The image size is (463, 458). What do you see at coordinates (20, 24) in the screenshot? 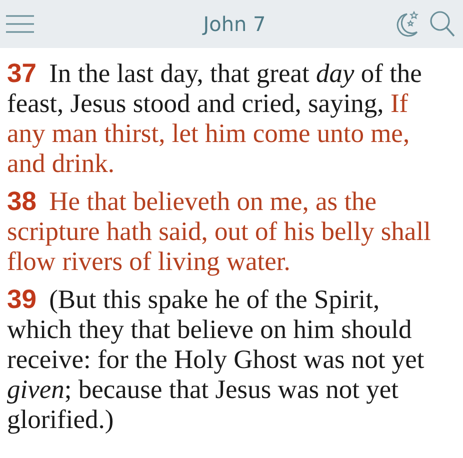
I see `menu-icon` at bounding box center [20, 24].